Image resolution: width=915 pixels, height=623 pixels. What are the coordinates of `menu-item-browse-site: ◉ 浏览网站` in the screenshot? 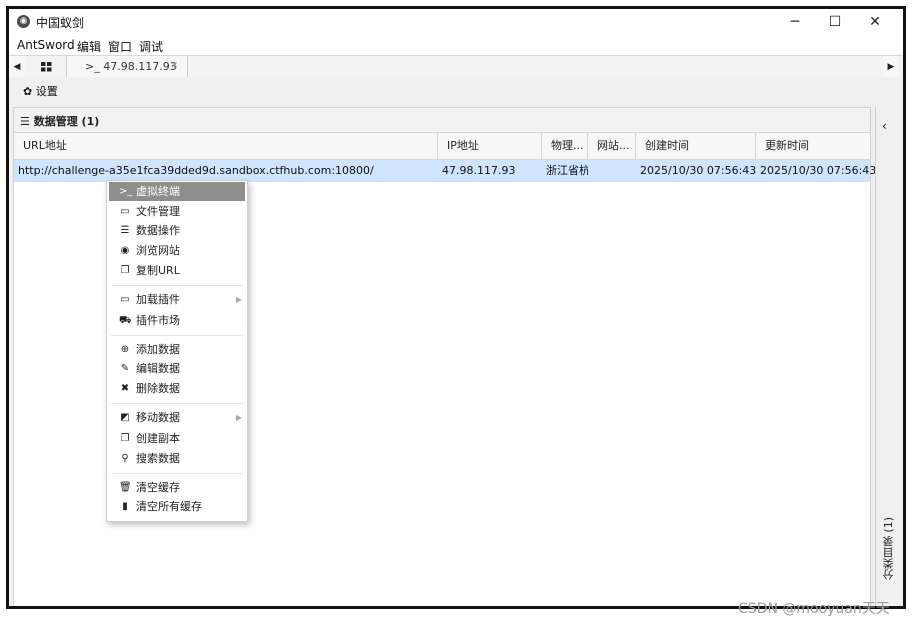 It's located at (177, 250).